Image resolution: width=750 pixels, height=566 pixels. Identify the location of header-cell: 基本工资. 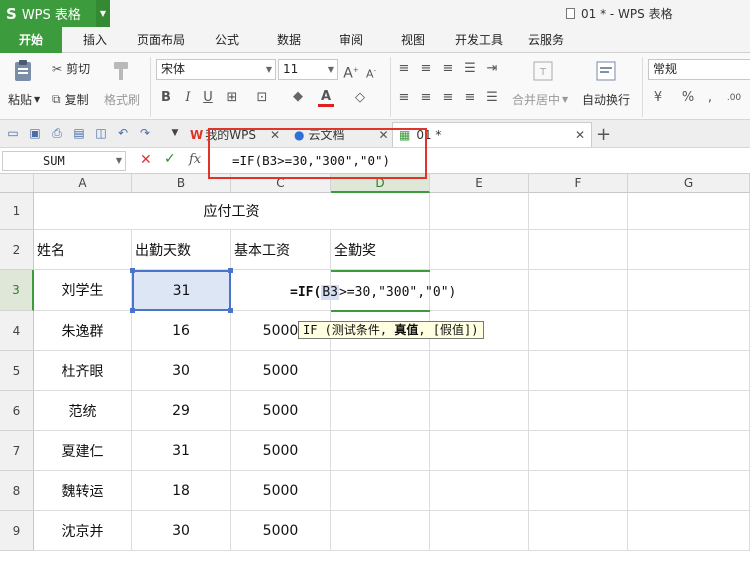
(281, 250).